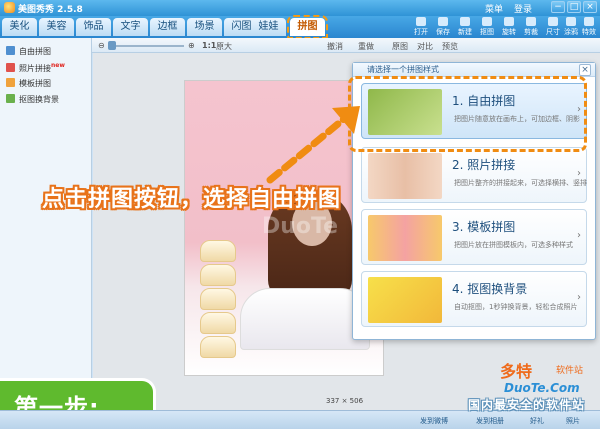 Image resolution: width=600 pixels, height=429 pixels. What do you see at coordinates (9, 7) in the screenshot?
I see `app-logo-icon` at bounding box center [9, 7].